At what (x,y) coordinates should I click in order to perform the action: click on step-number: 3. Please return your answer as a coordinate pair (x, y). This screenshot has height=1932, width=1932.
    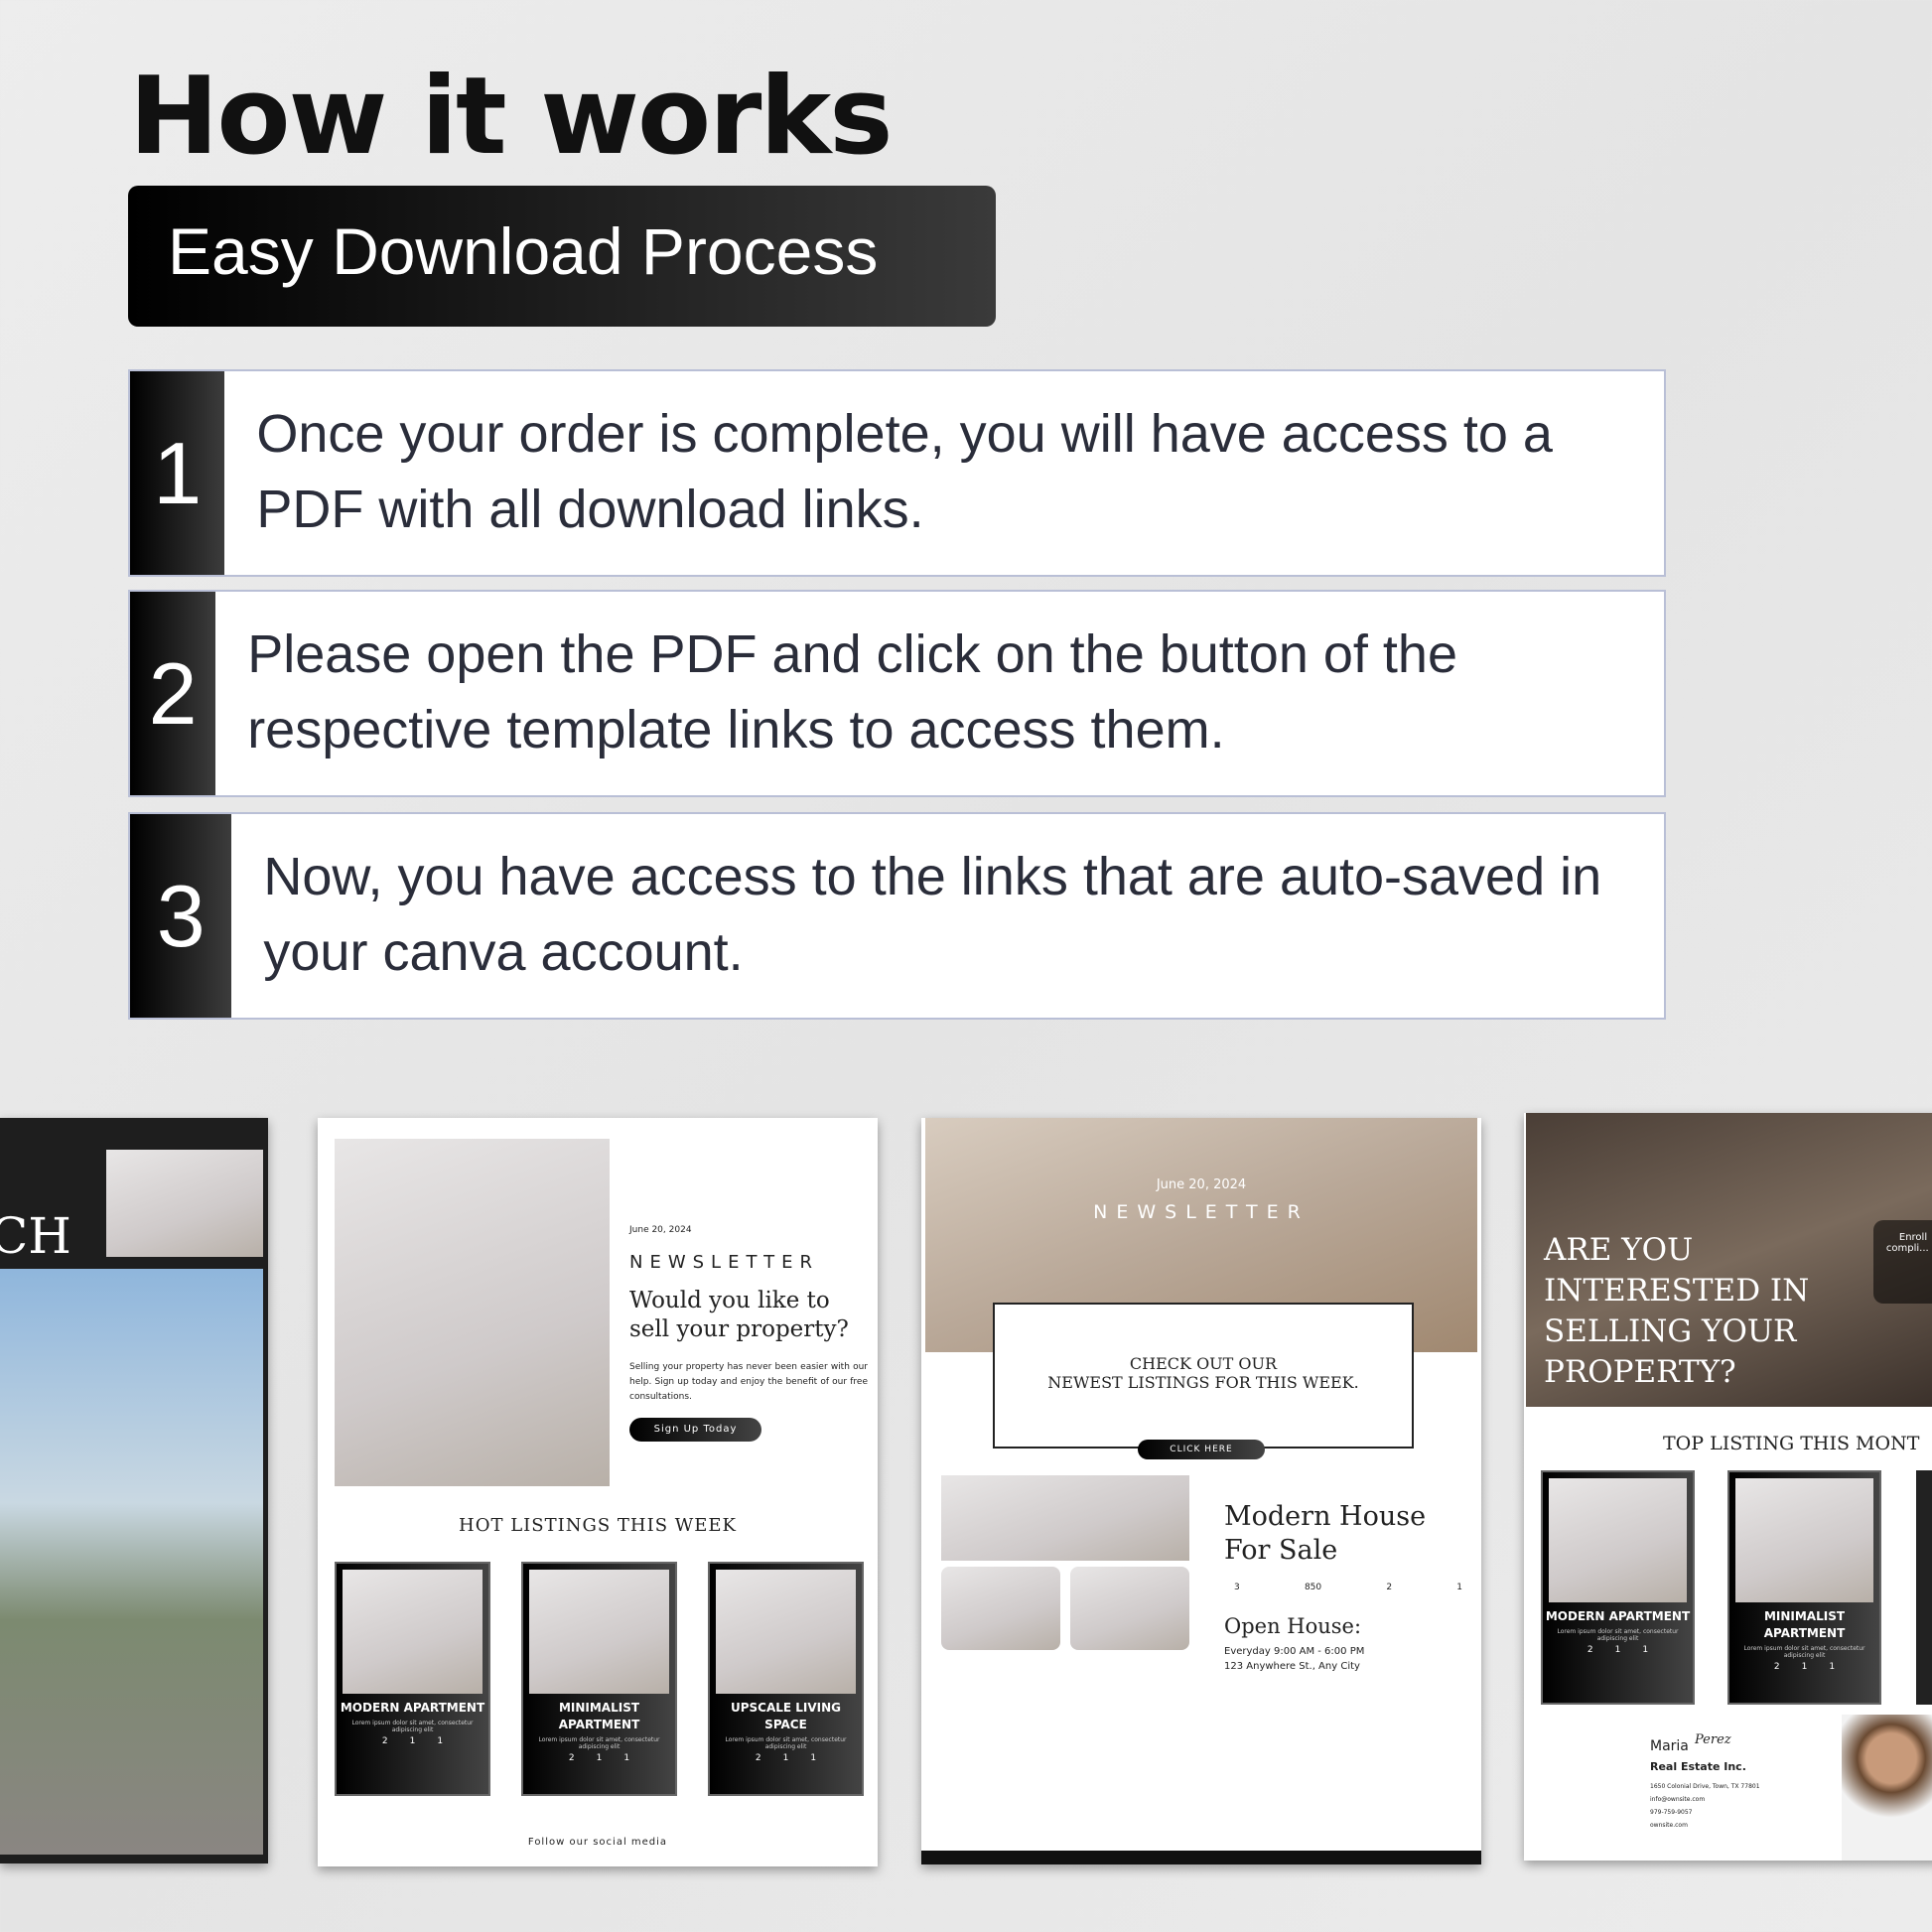
    Looking at the image, I should click on (181, 916).